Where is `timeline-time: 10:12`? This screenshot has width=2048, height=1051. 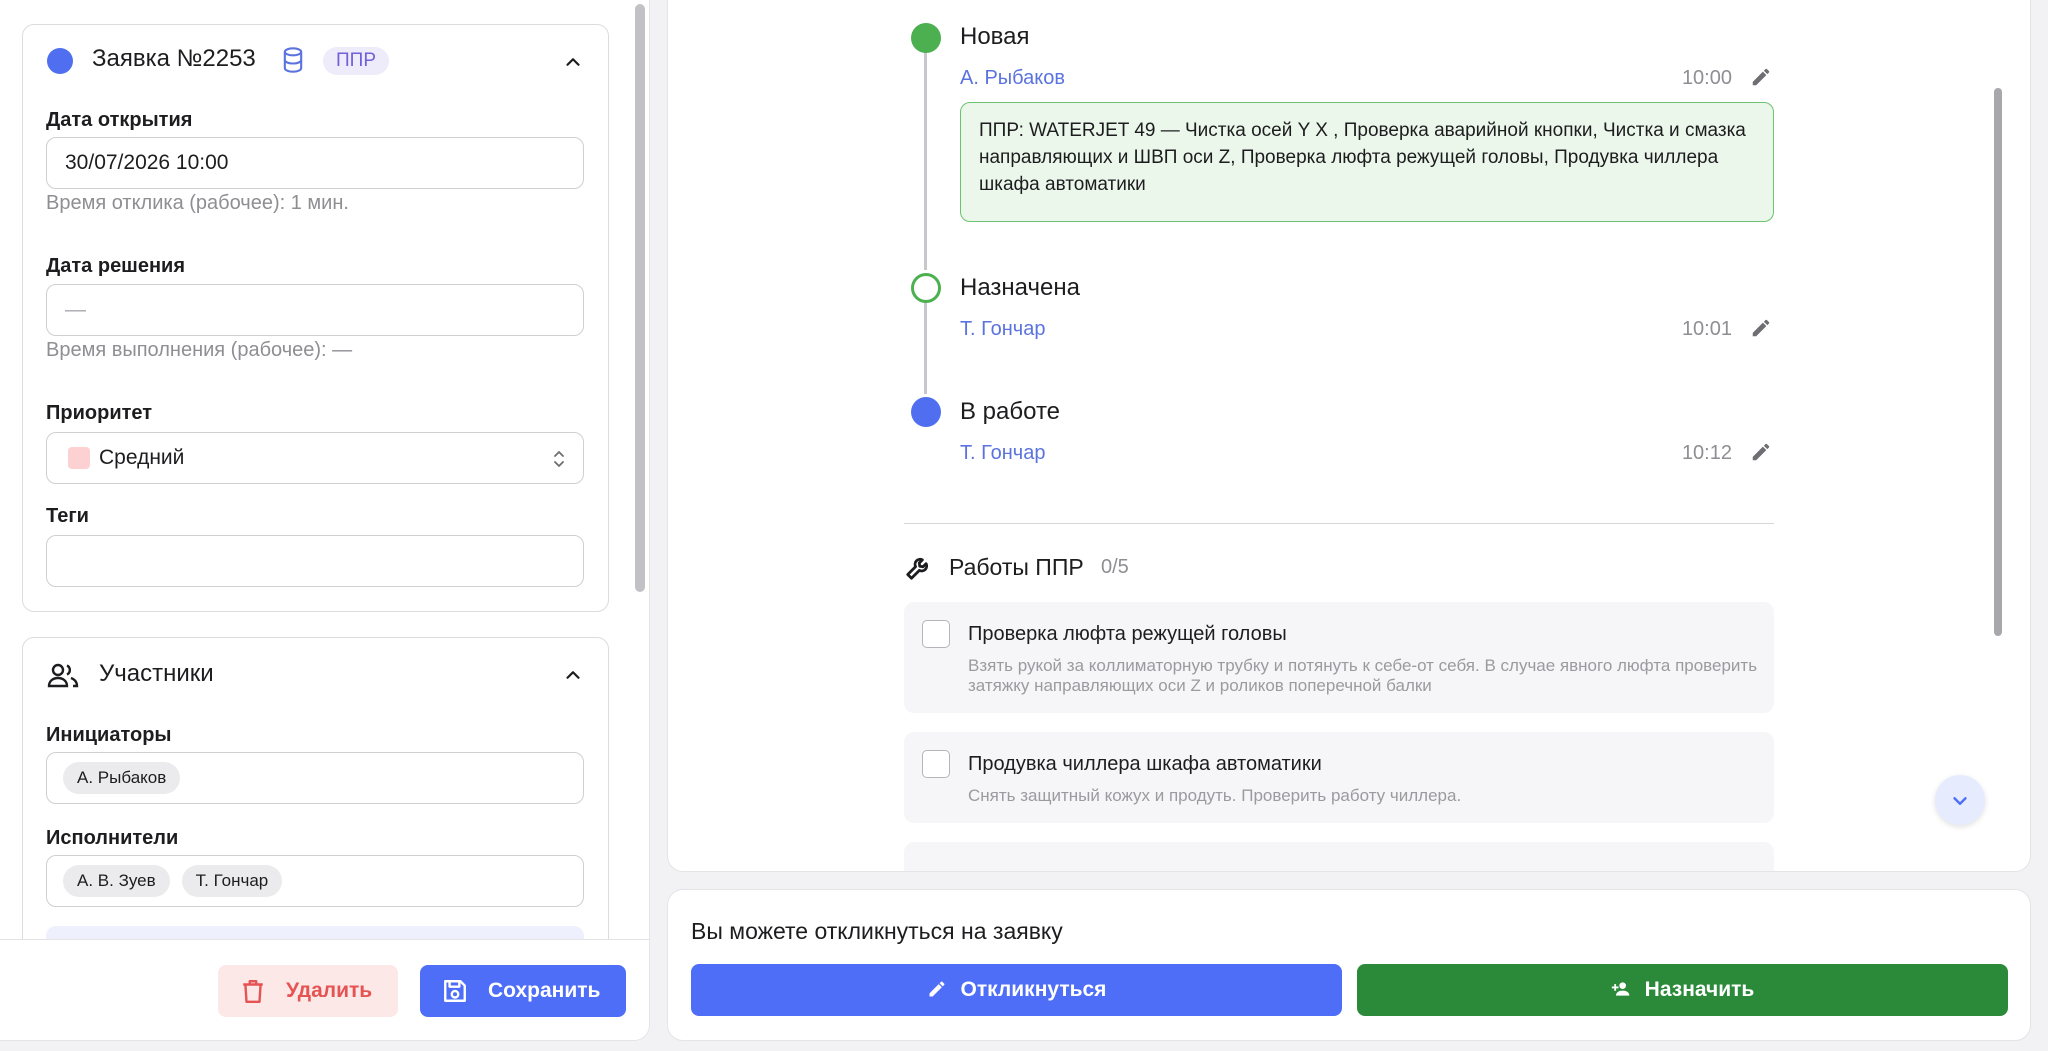
timeline-time: 10:12 is located at coordinates (1706, 453).